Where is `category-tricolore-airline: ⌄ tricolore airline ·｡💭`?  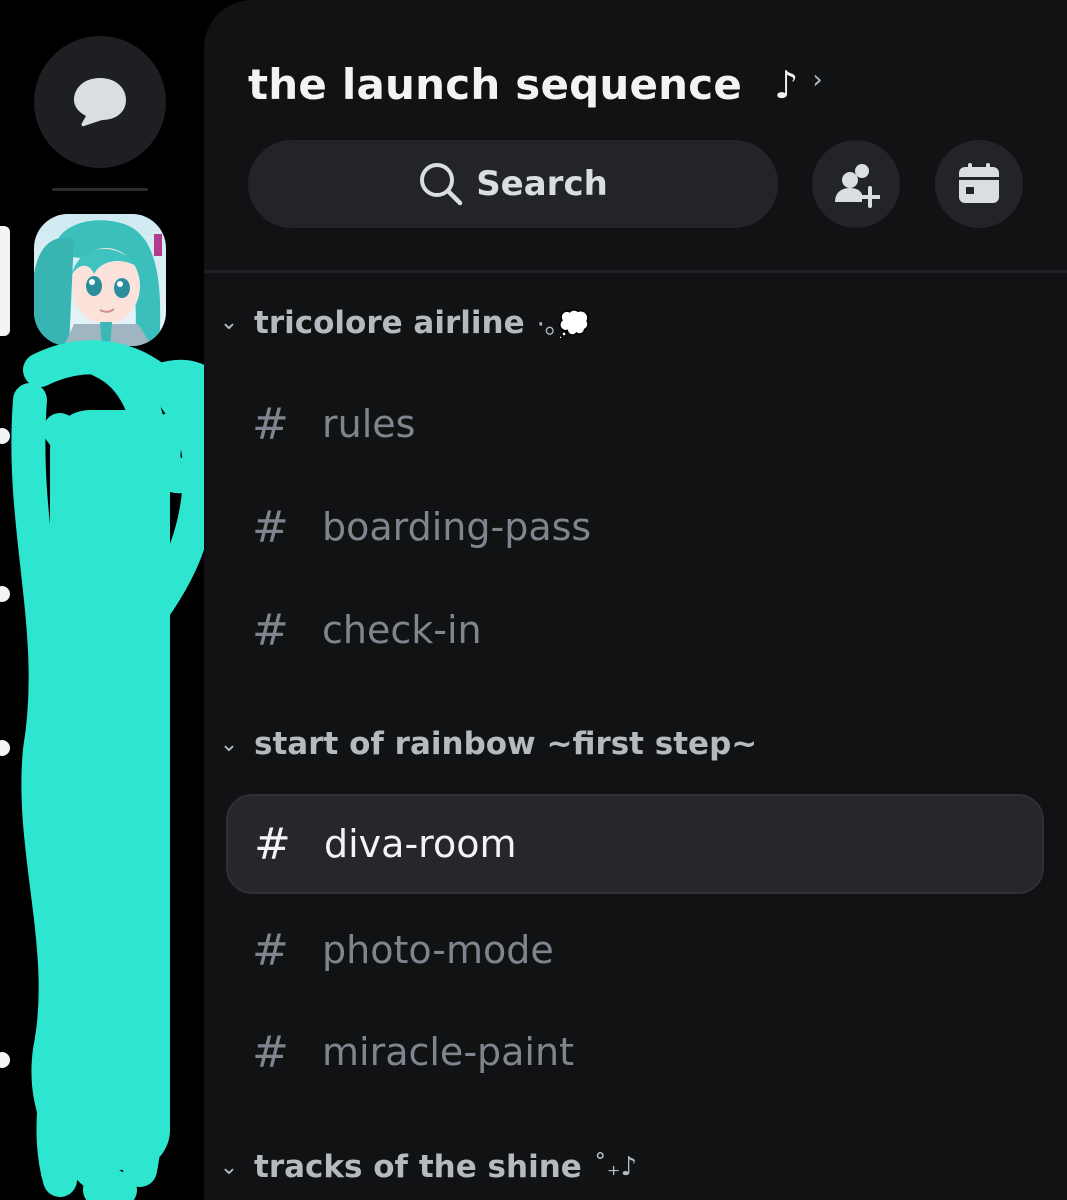
category-tricolore-airline: ⌄ tricolore airline ·｡💭 is located at coordinates (403, 322).